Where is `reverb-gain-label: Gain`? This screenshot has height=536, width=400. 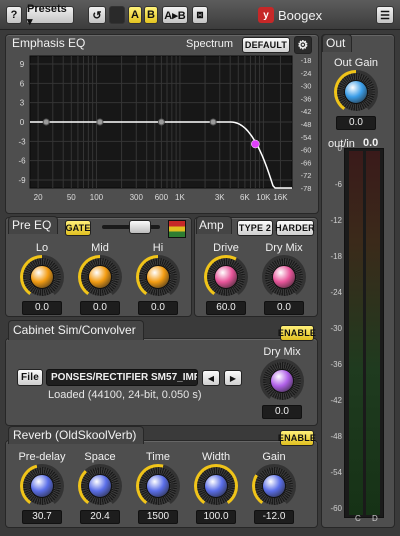 reverb-gain-label: Gain is located at coordinates (274, 457).